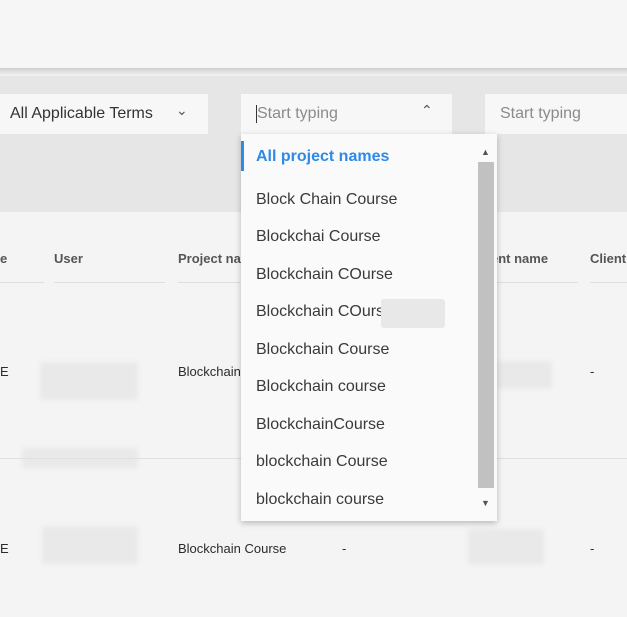  I want to click on row-cell: -, so click(344, 548).